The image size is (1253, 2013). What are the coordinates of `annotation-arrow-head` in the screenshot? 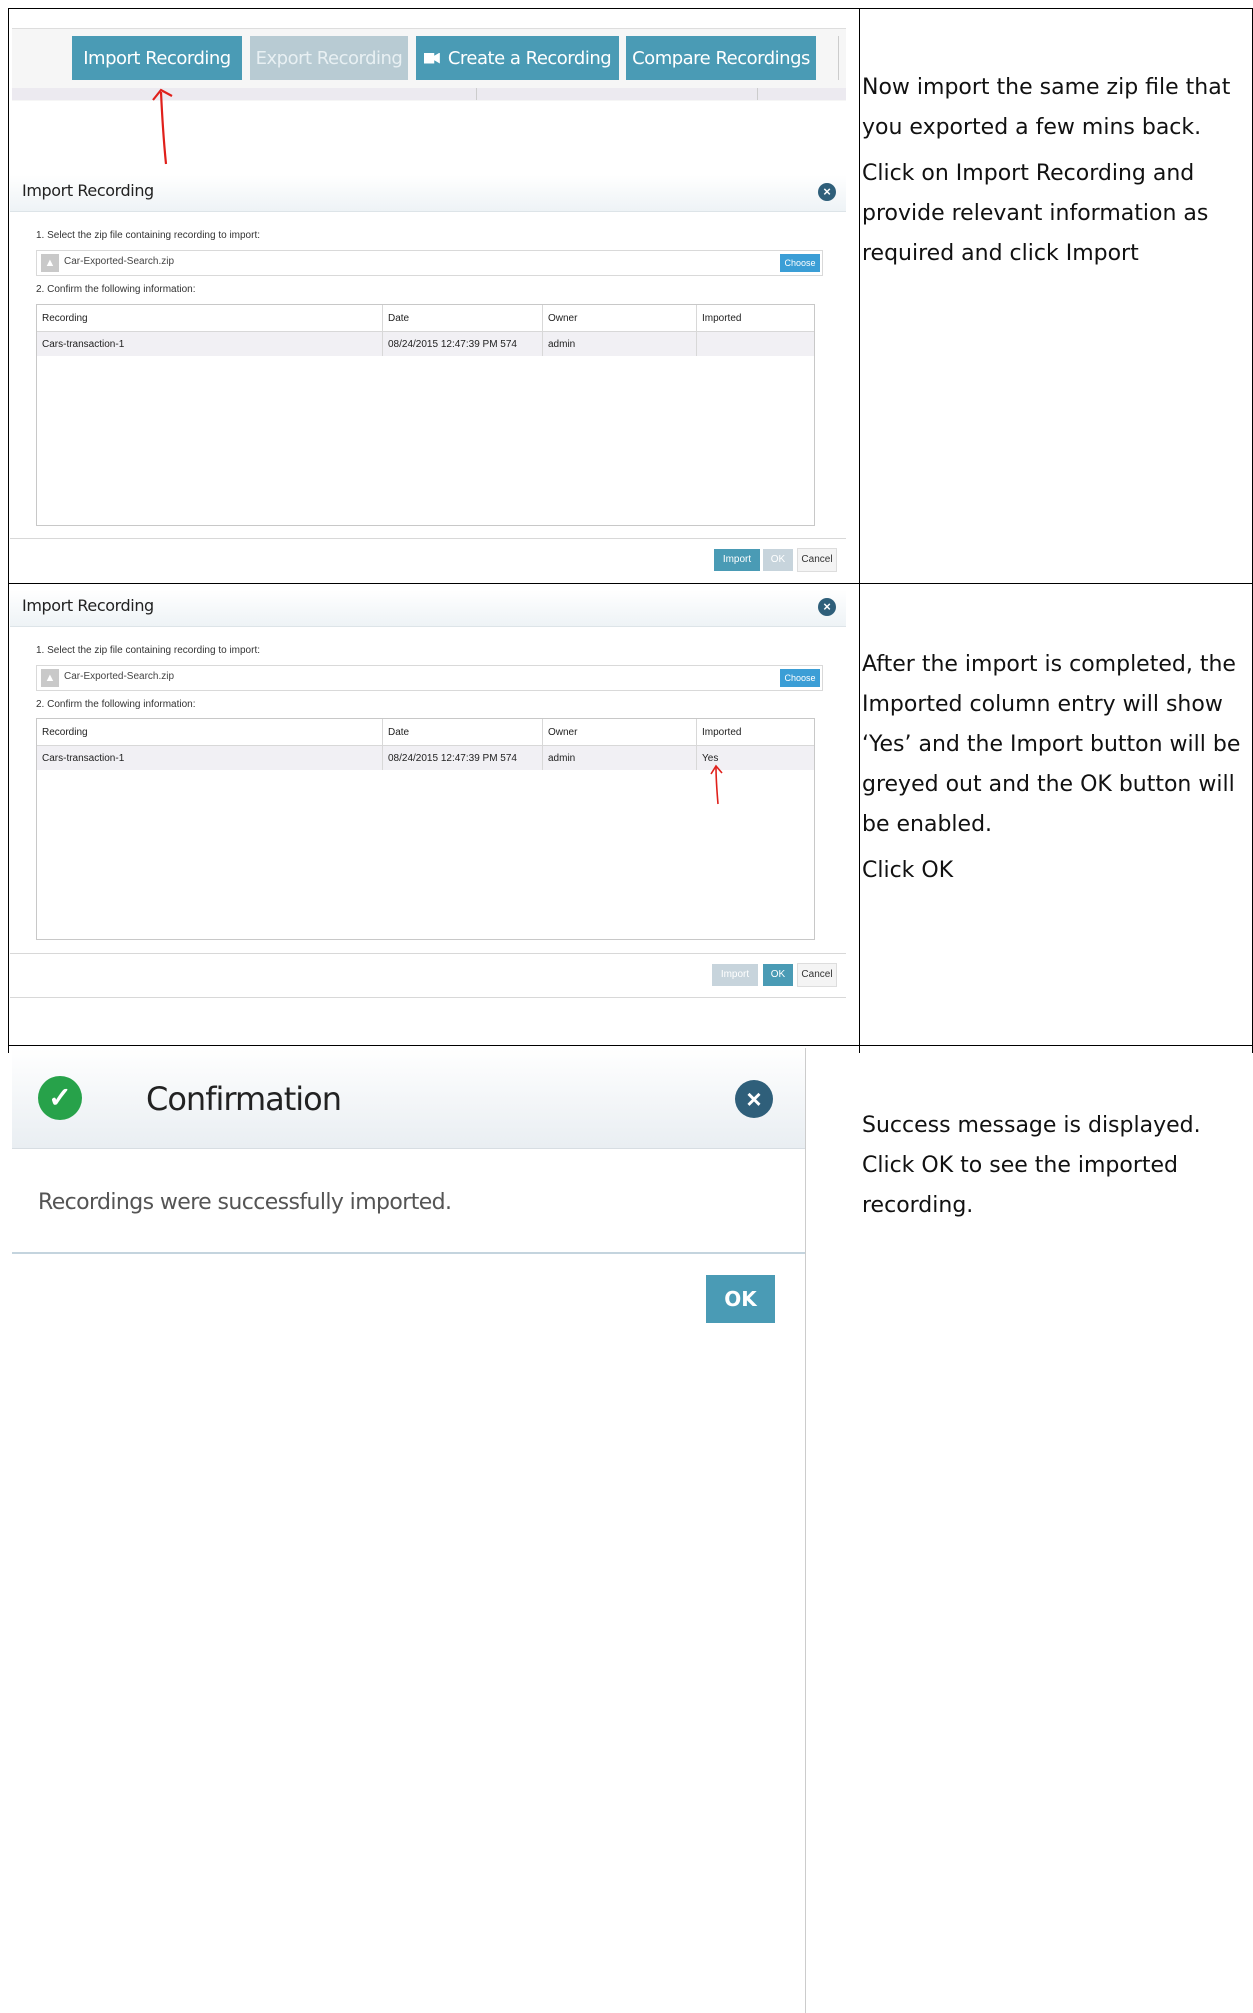 It's located at (162, 94).